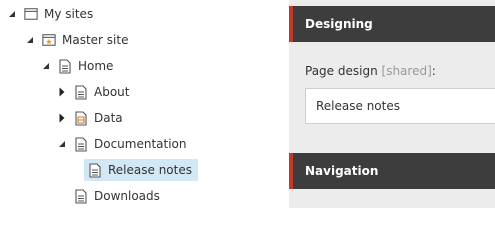 This screenshot has height=240, width=495. I want to click on tree-node-label: My sites, so click(69, 14).